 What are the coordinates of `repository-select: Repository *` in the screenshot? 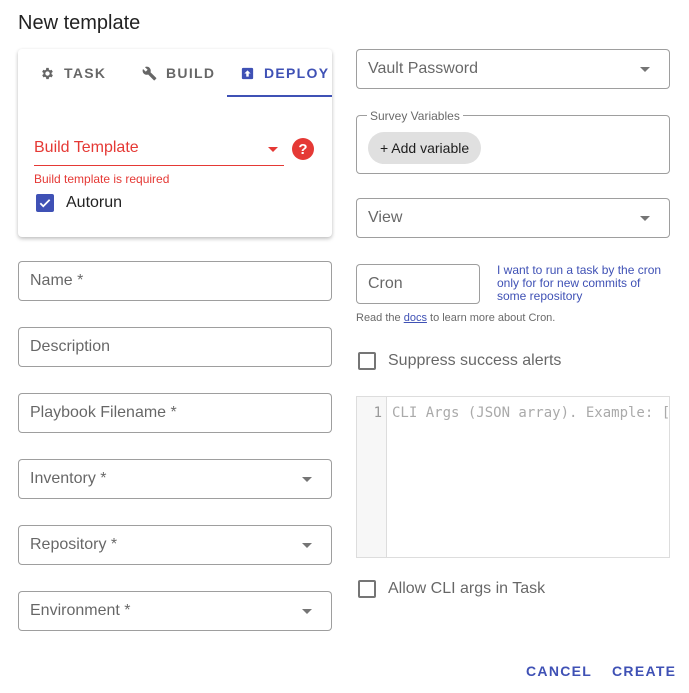 It's located at (175, 545).